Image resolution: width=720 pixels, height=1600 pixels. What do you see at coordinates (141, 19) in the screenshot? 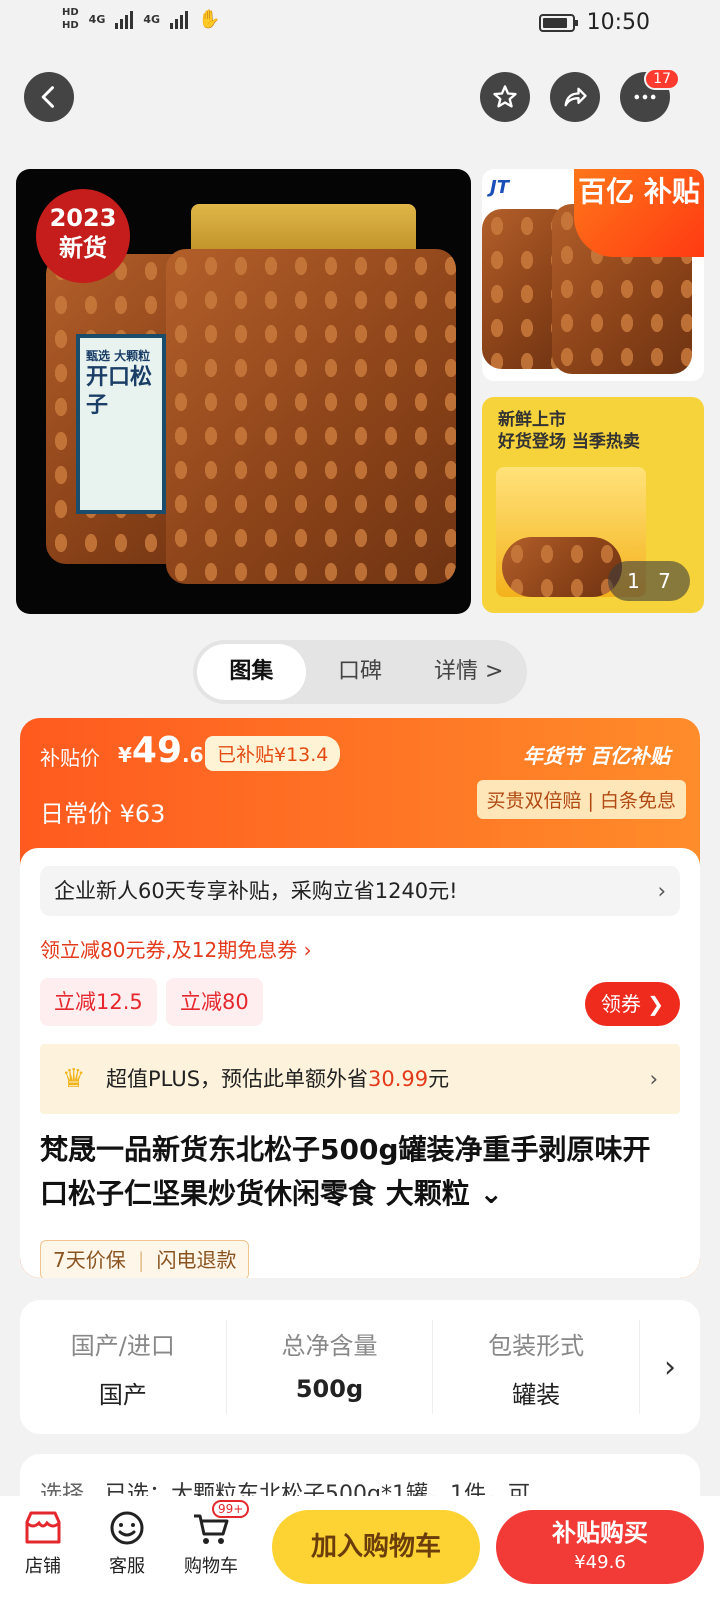
I see `status-left: HD HD 4G 4G ✋` at bounding box center [141, 19].